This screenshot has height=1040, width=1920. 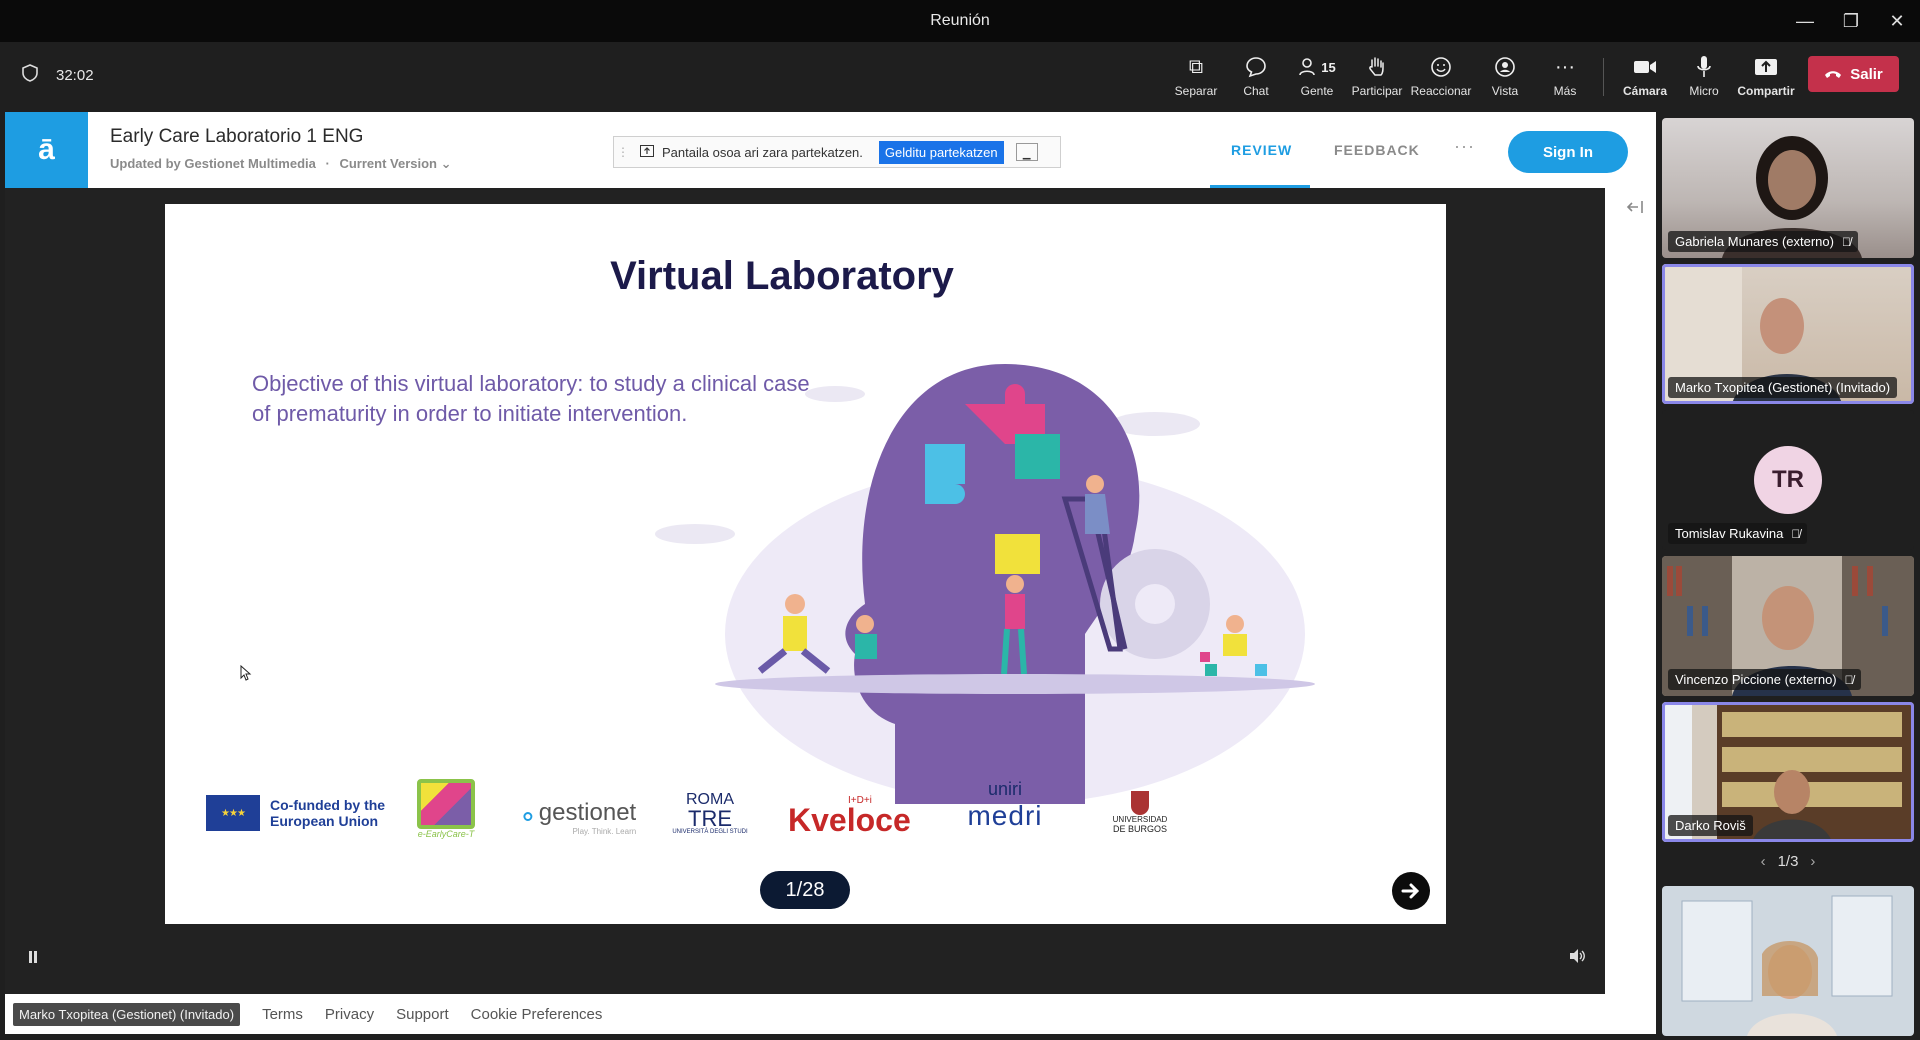 What do you see at coordinates (849, 816) in the screenshot?
I see `kveloce-logo: I+D+i Kveloce` at bounding box center [849, 816].